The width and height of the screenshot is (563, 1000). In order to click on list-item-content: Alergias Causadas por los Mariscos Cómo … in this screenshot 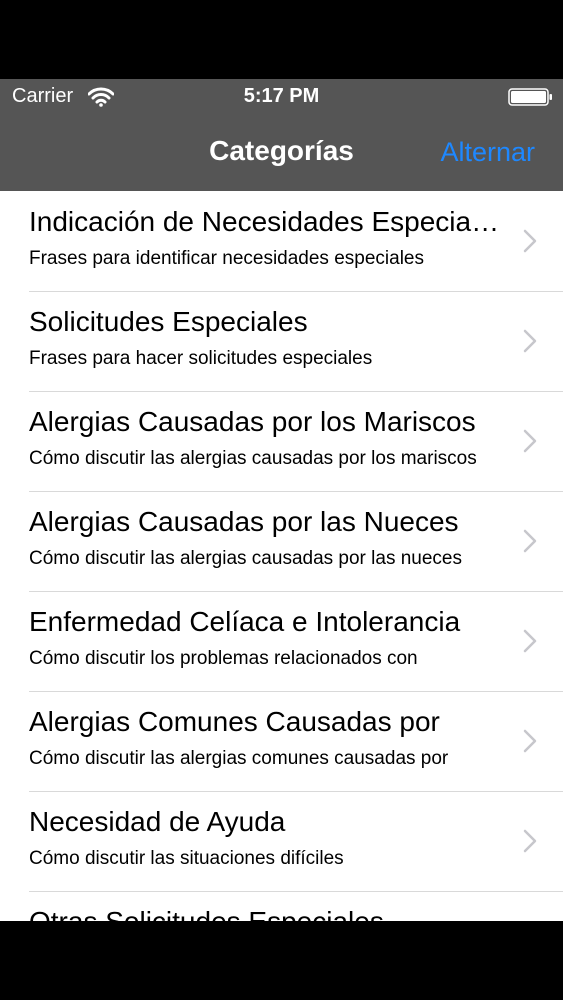, I will do `click(296, 441)`.